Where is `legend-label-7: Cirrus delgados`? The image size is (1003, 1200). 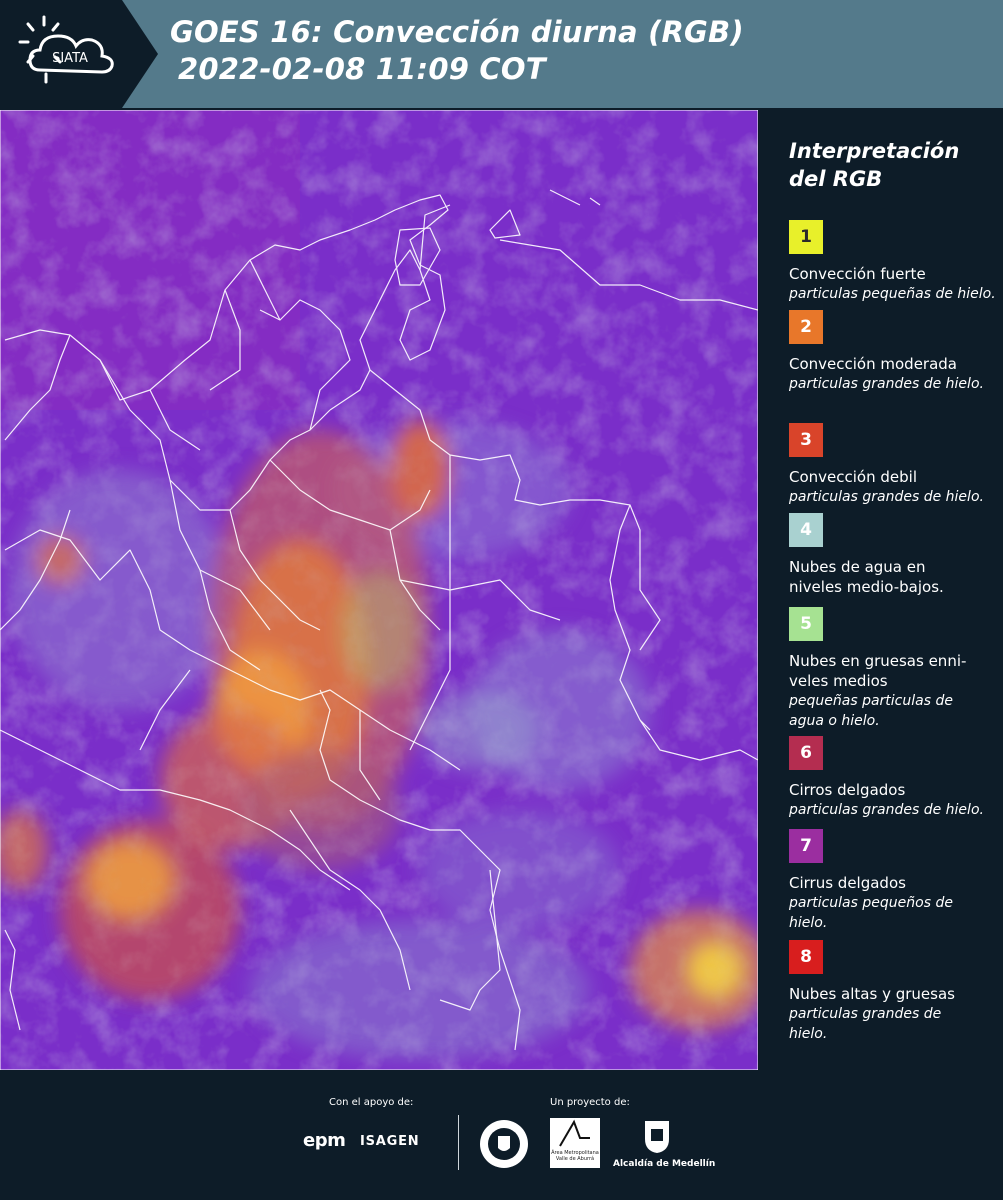 legend-label-7: Cirrus delgados is located at coordinates (847, 883).